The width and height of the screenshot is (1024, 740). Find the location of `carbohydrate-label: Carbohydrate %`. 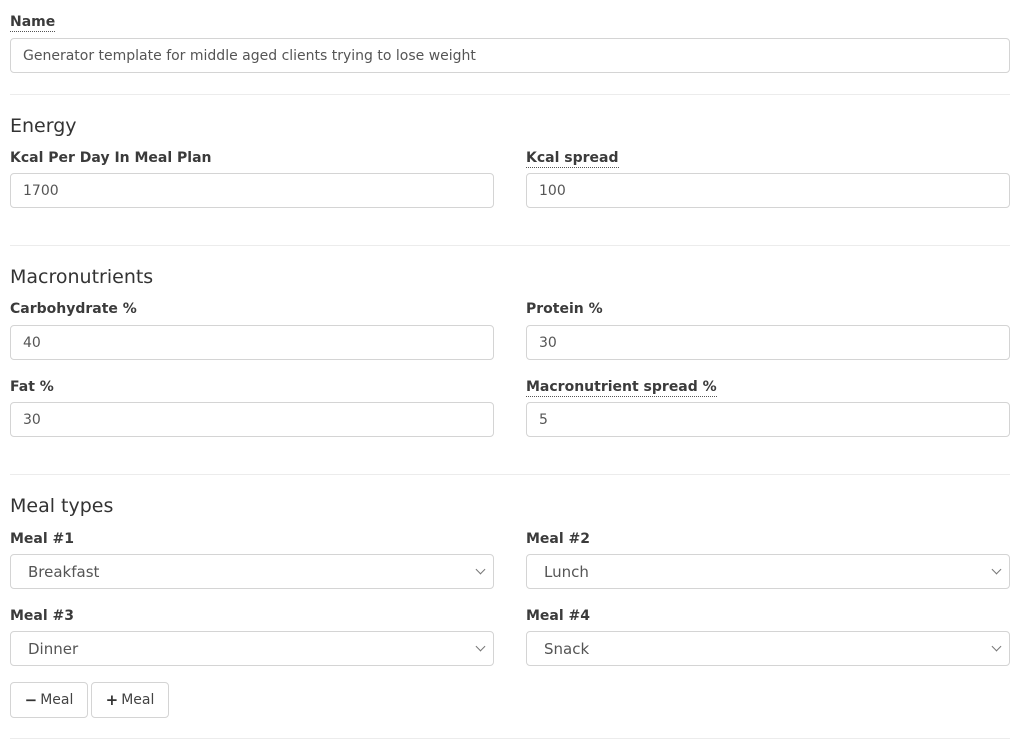

carbohydrate-label: Carbohydrate % is located at coordinates (73, 309).